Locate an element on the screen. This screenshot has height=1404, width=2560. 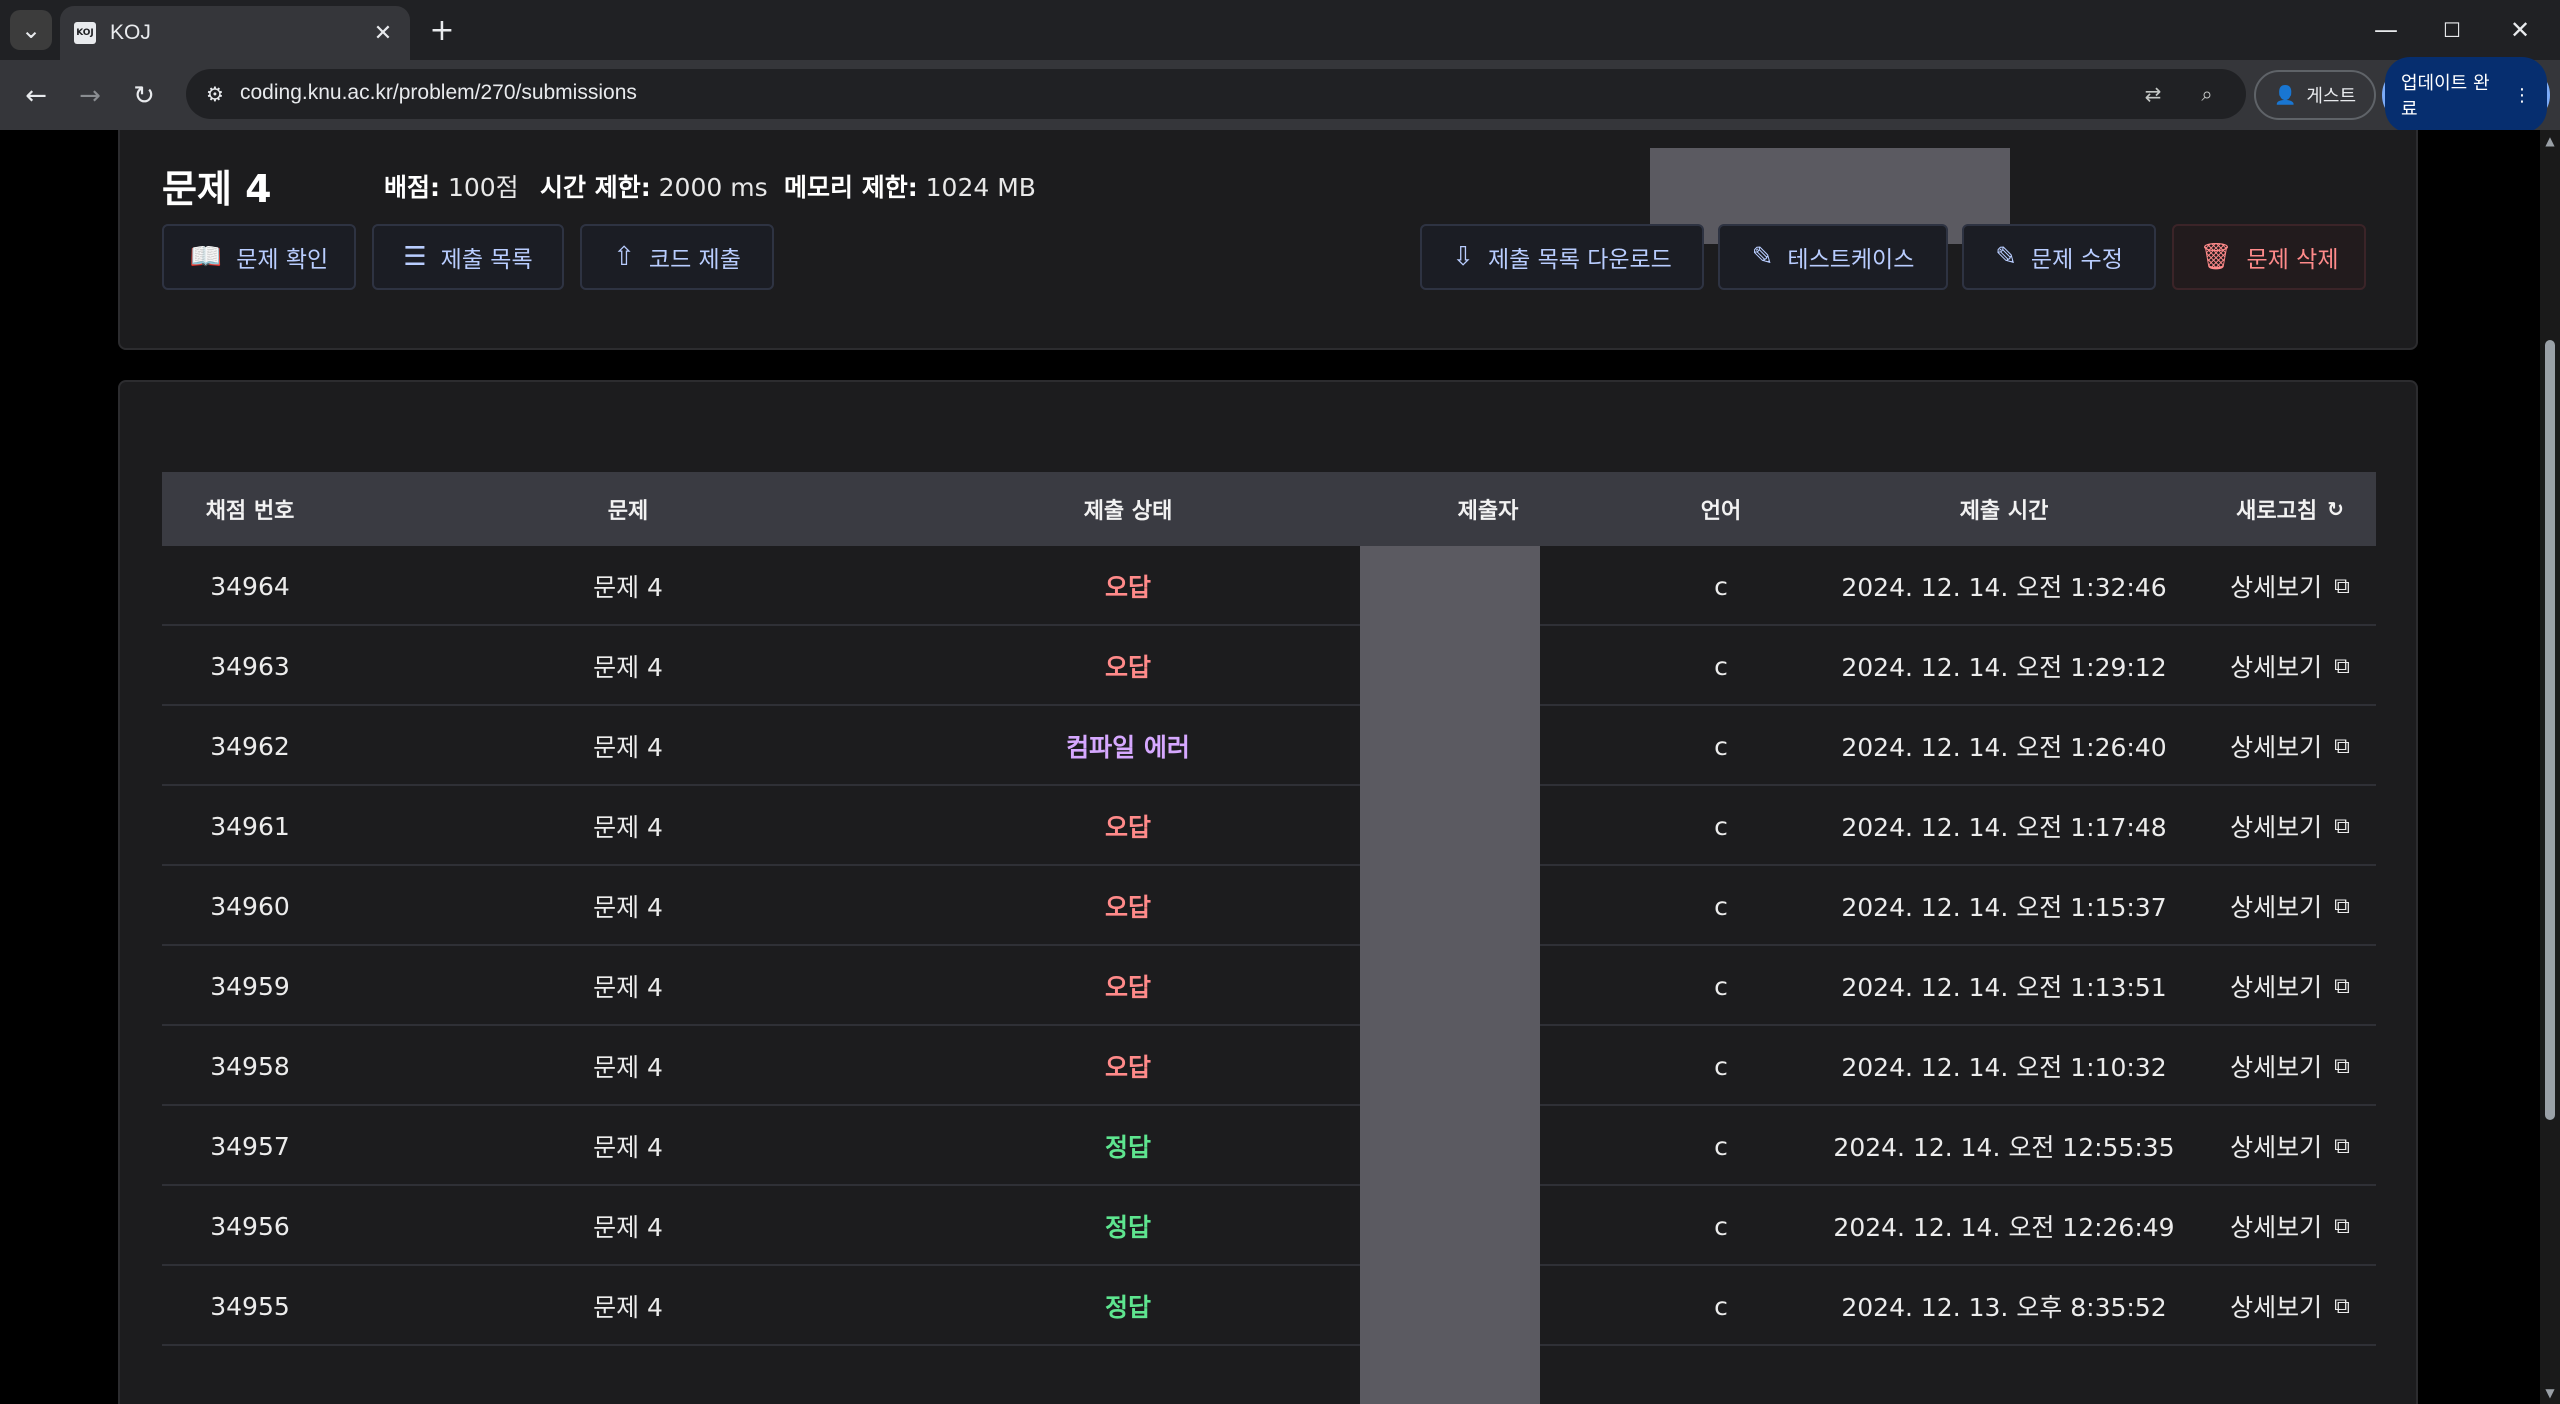
maximize-icon: ☐ is located at coordinates (2452, 30).